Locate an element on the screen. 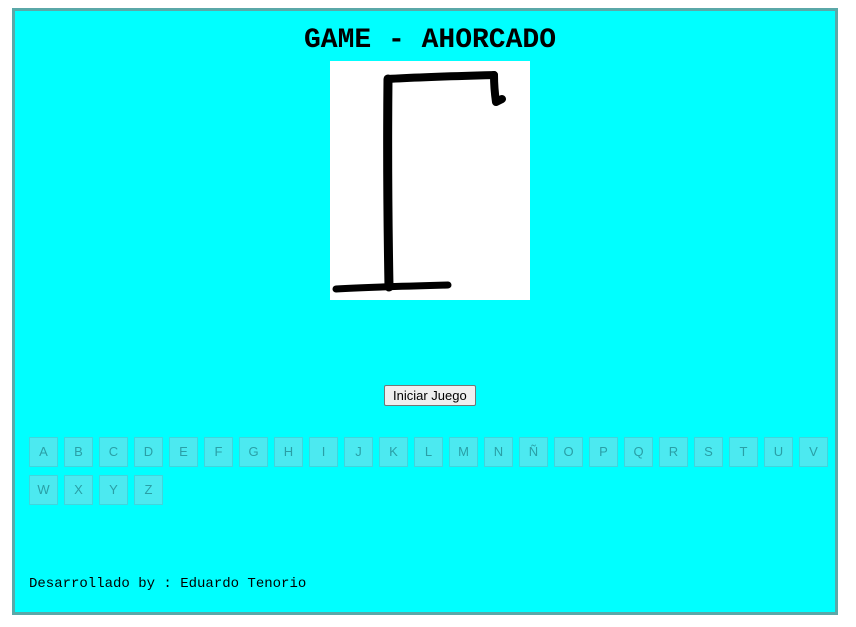 The image size is (856, 627). letter-button-o: O is located at coordinates (568, 452).